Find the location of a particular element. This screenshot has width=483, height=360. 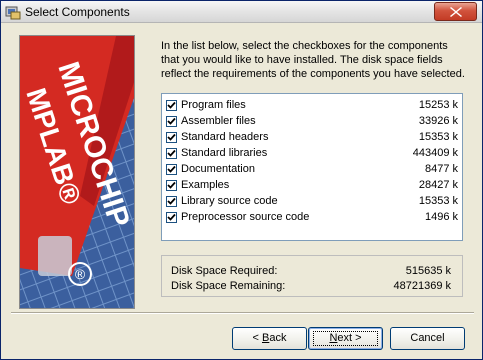

component-size: 443409 k is located at coordinates (435, 153).